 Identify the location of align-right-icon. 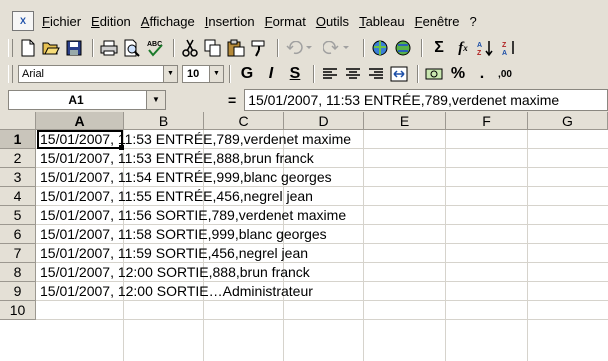
(376, 74).